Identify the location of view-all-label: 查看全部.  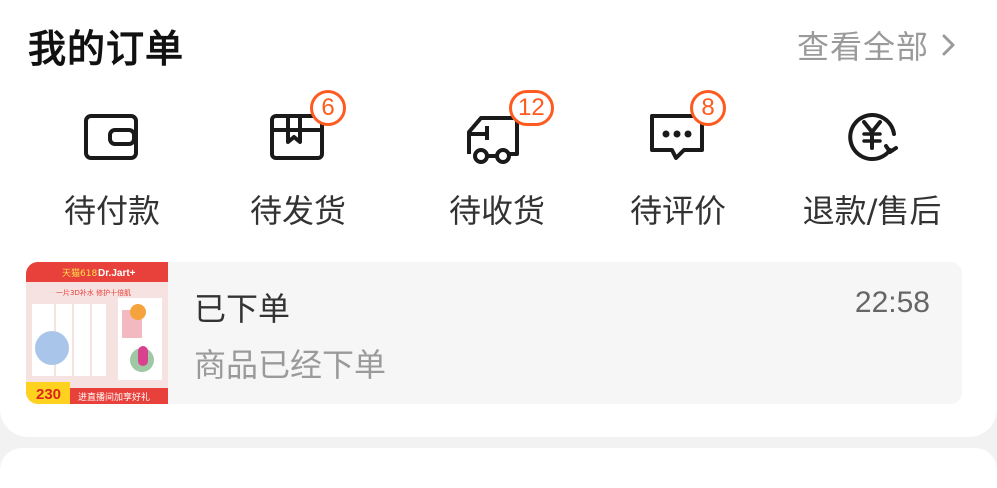
(862, 47).